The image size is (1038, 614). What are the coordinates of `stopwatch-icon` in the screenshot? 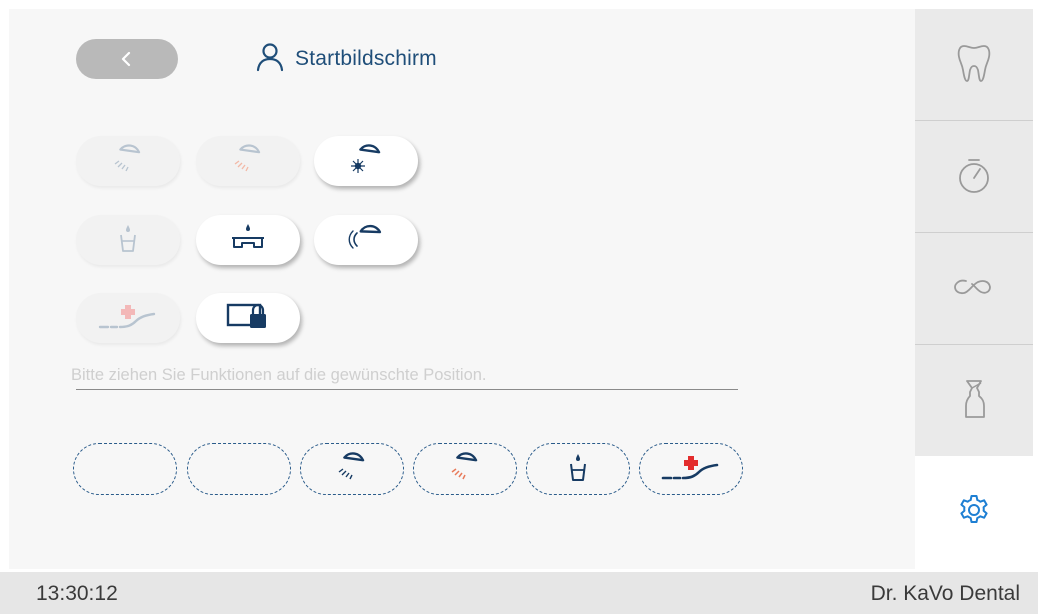 It's located at (974, 177).